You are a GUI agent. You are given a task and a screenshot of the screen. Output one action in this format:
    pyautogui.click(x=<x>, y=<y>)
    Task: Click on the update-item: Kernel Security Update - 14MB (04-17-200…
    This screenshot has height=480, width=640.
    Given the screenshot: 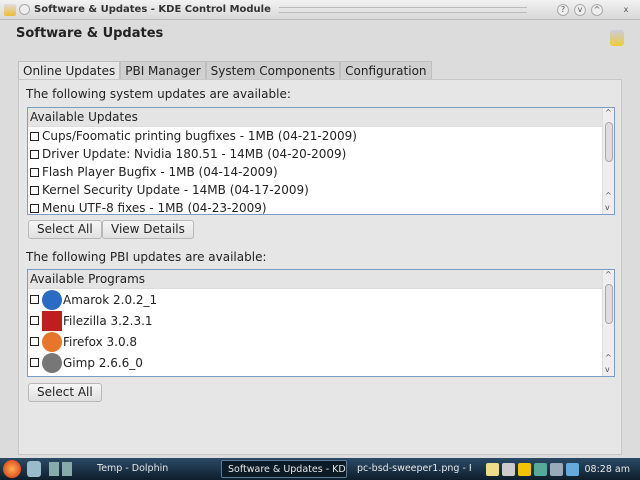 What is the action you would take?
    pyautogui.click(x=321, y=190)
    